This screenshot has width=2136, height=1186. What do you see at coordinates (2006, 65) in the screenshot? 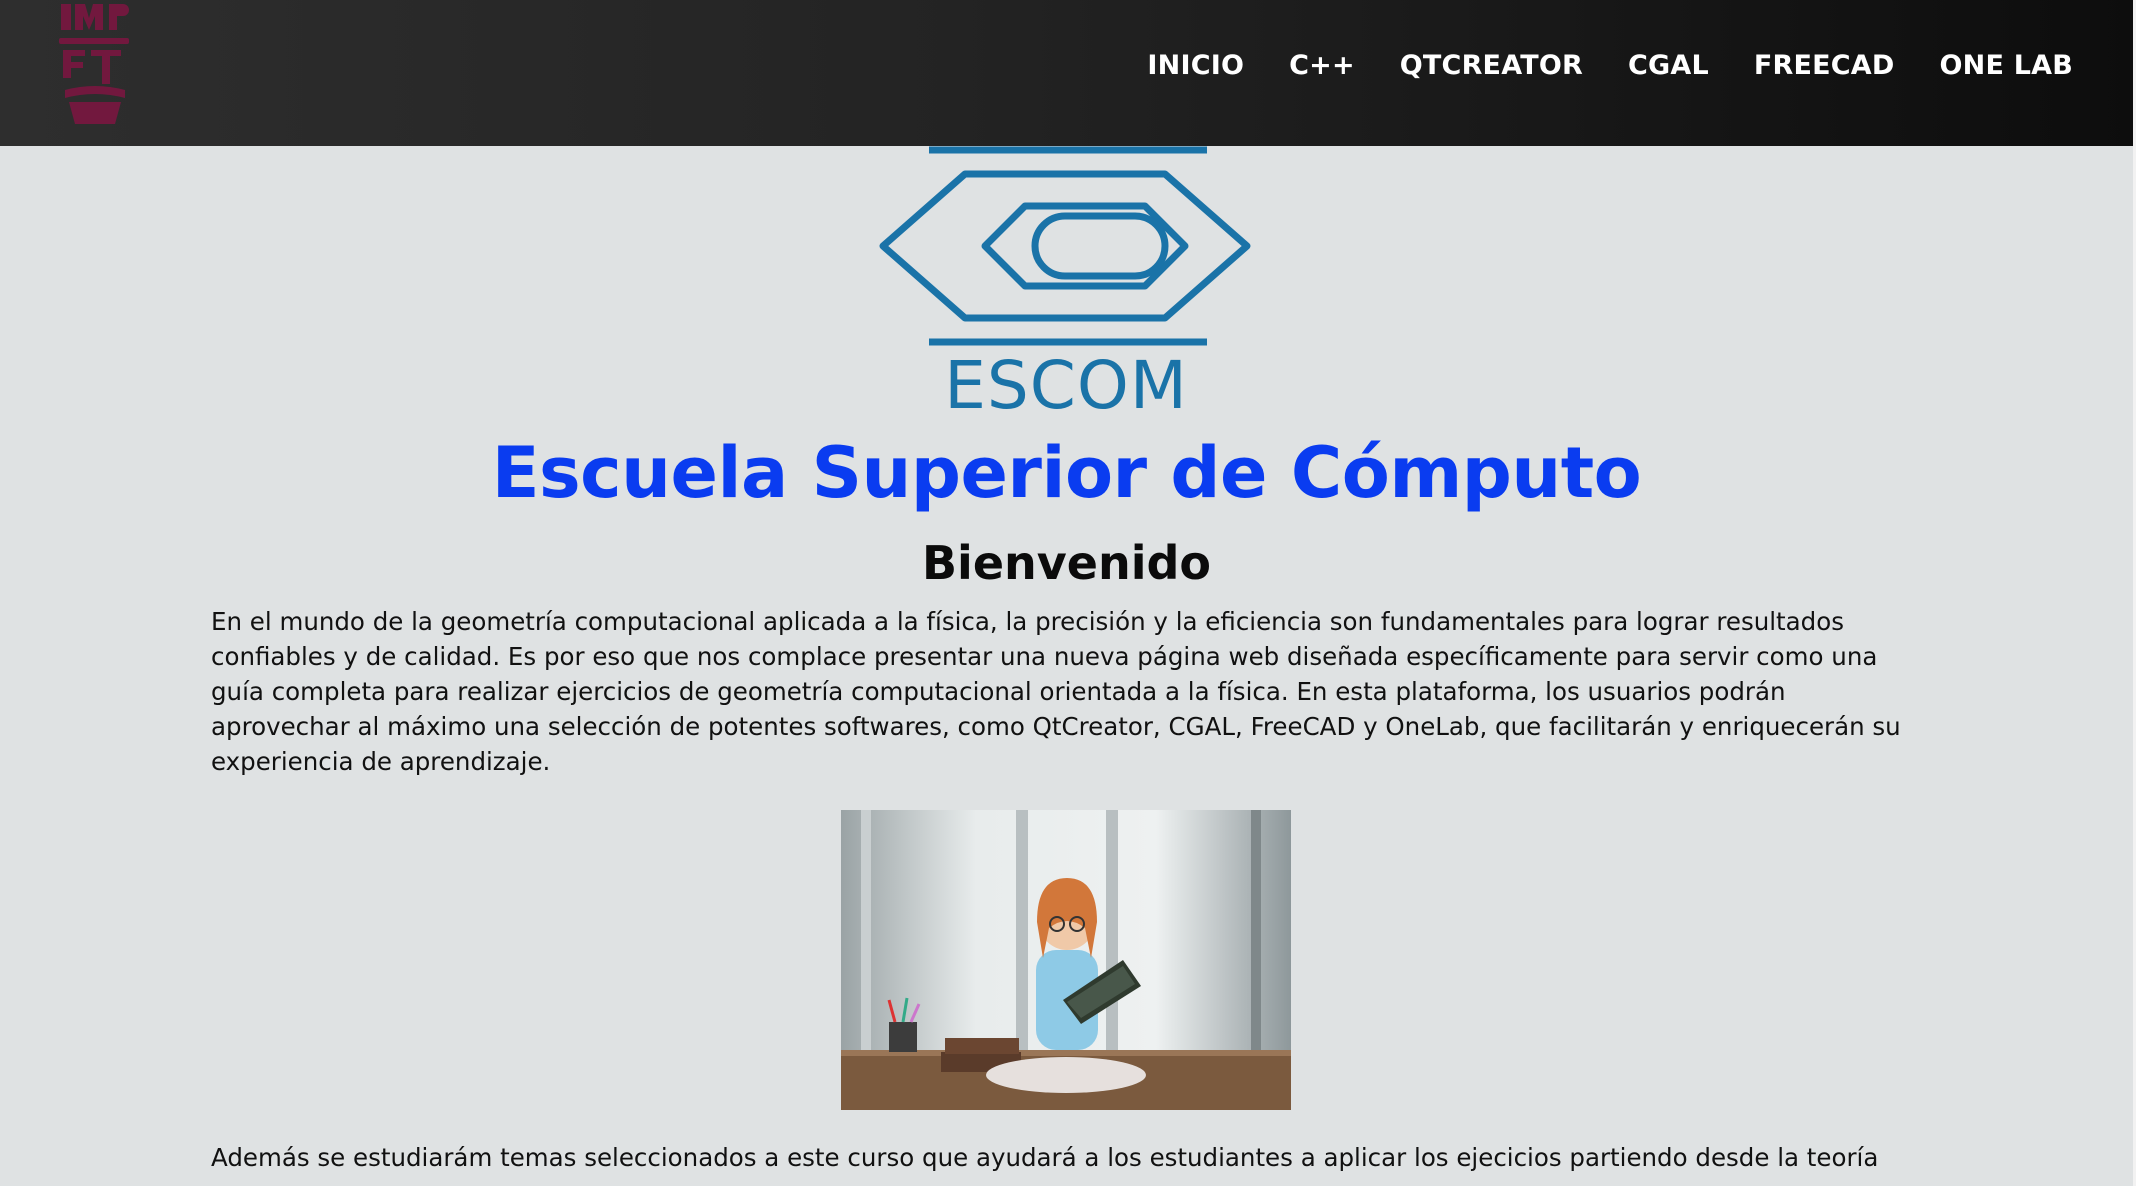
I see `nav-link-one-lab: ONE LAB` at bounding box center [2006, 65].